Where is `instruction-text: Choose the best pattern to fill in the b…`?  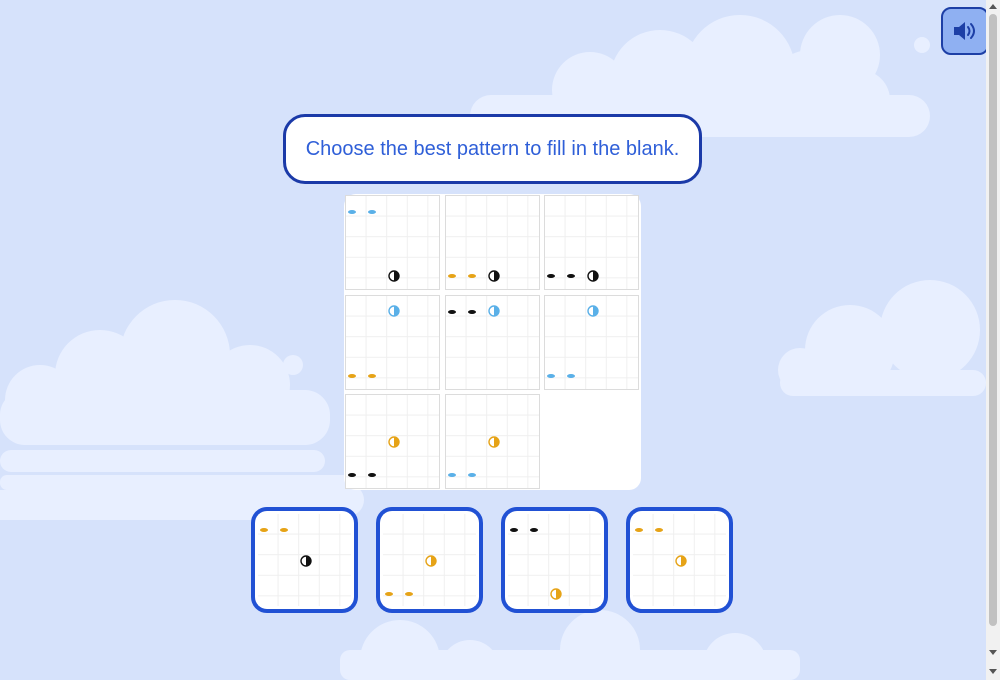
instruction-text: Choose the best pattern to fill in the b… is located at coordinates (492, 148).